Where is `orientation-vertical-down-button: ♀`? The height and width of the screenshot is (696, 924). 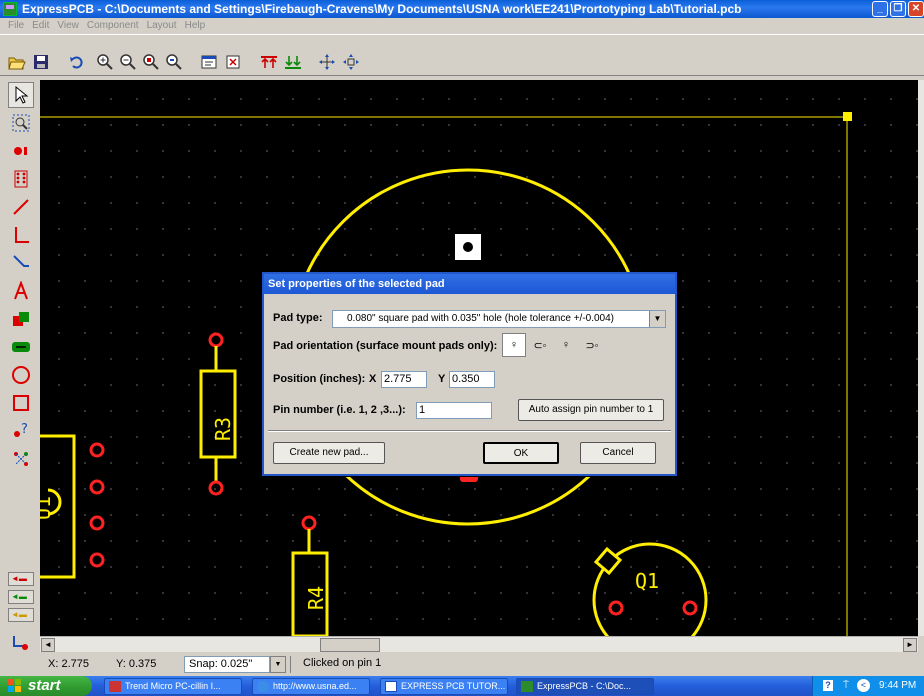 orientation-vertical-down-button: ♀ is located at coordinates (566, 345).